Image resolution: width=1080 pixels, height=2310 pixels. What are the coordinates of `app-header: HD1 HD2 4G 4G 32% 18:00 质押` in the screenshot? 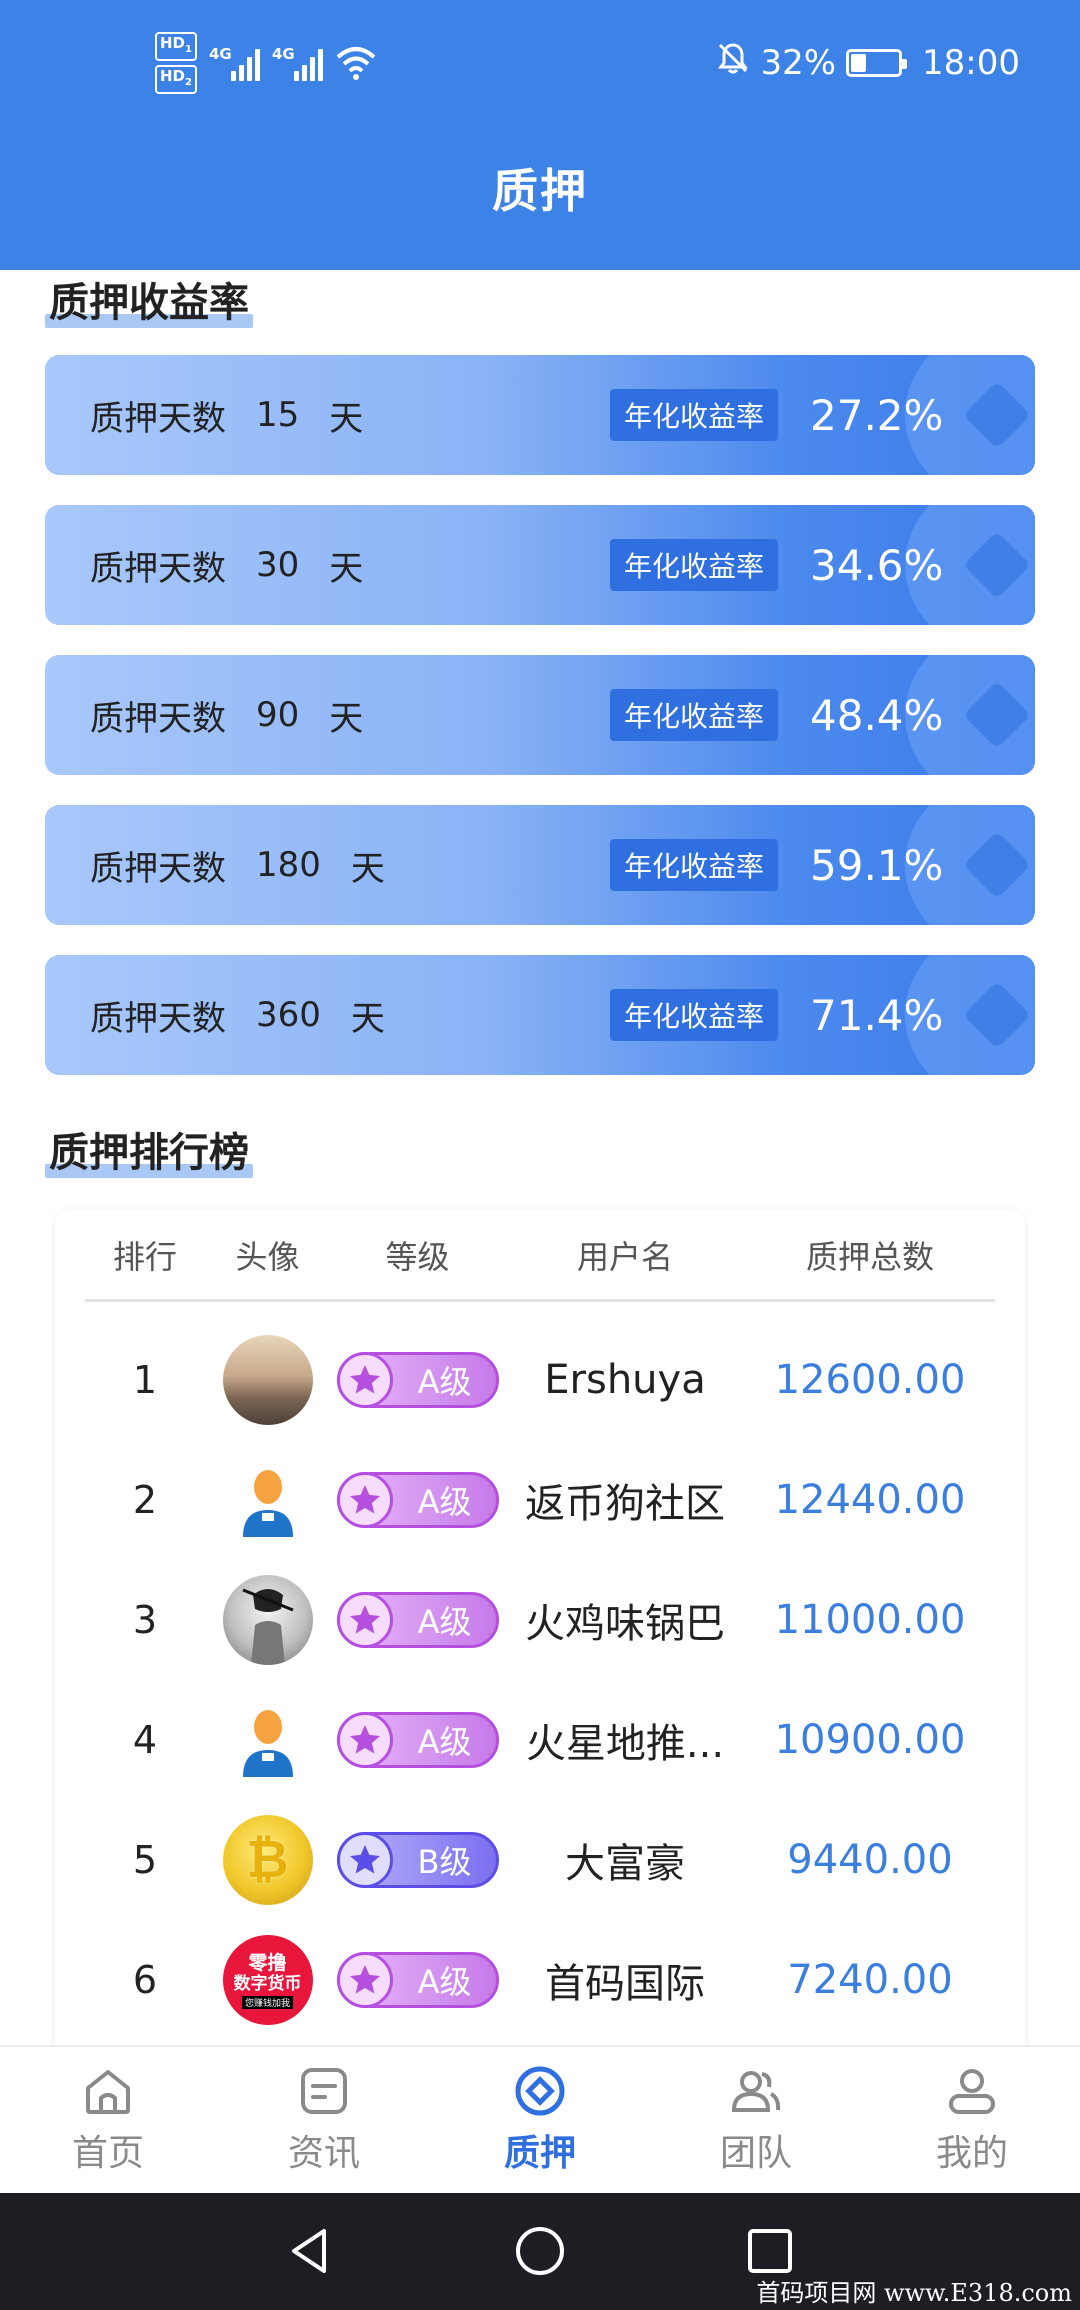 It's located at (540, 135).